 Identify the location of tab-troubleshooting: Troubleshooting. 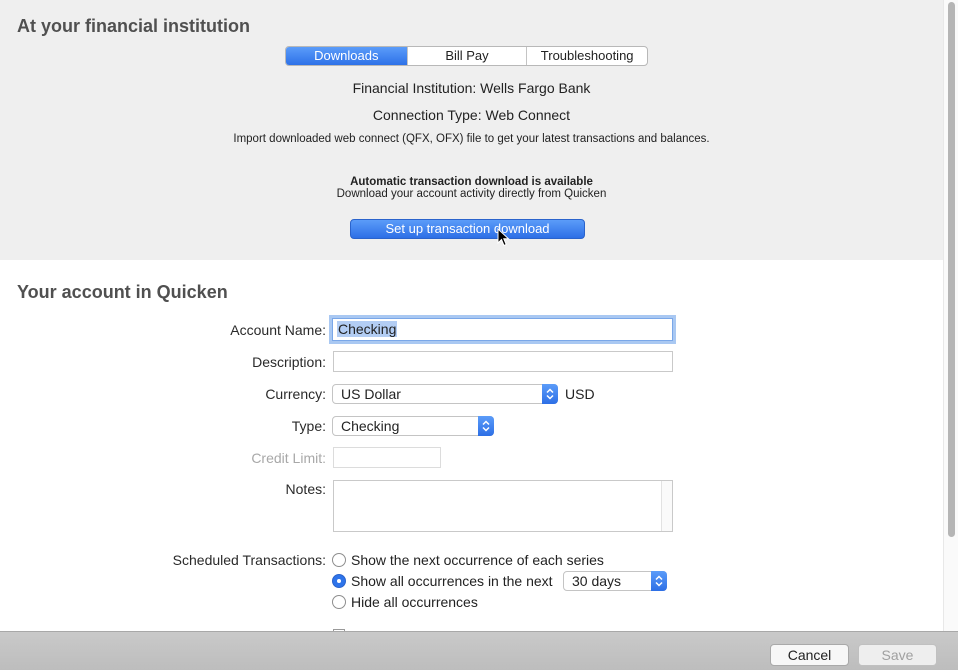
(587, 56).